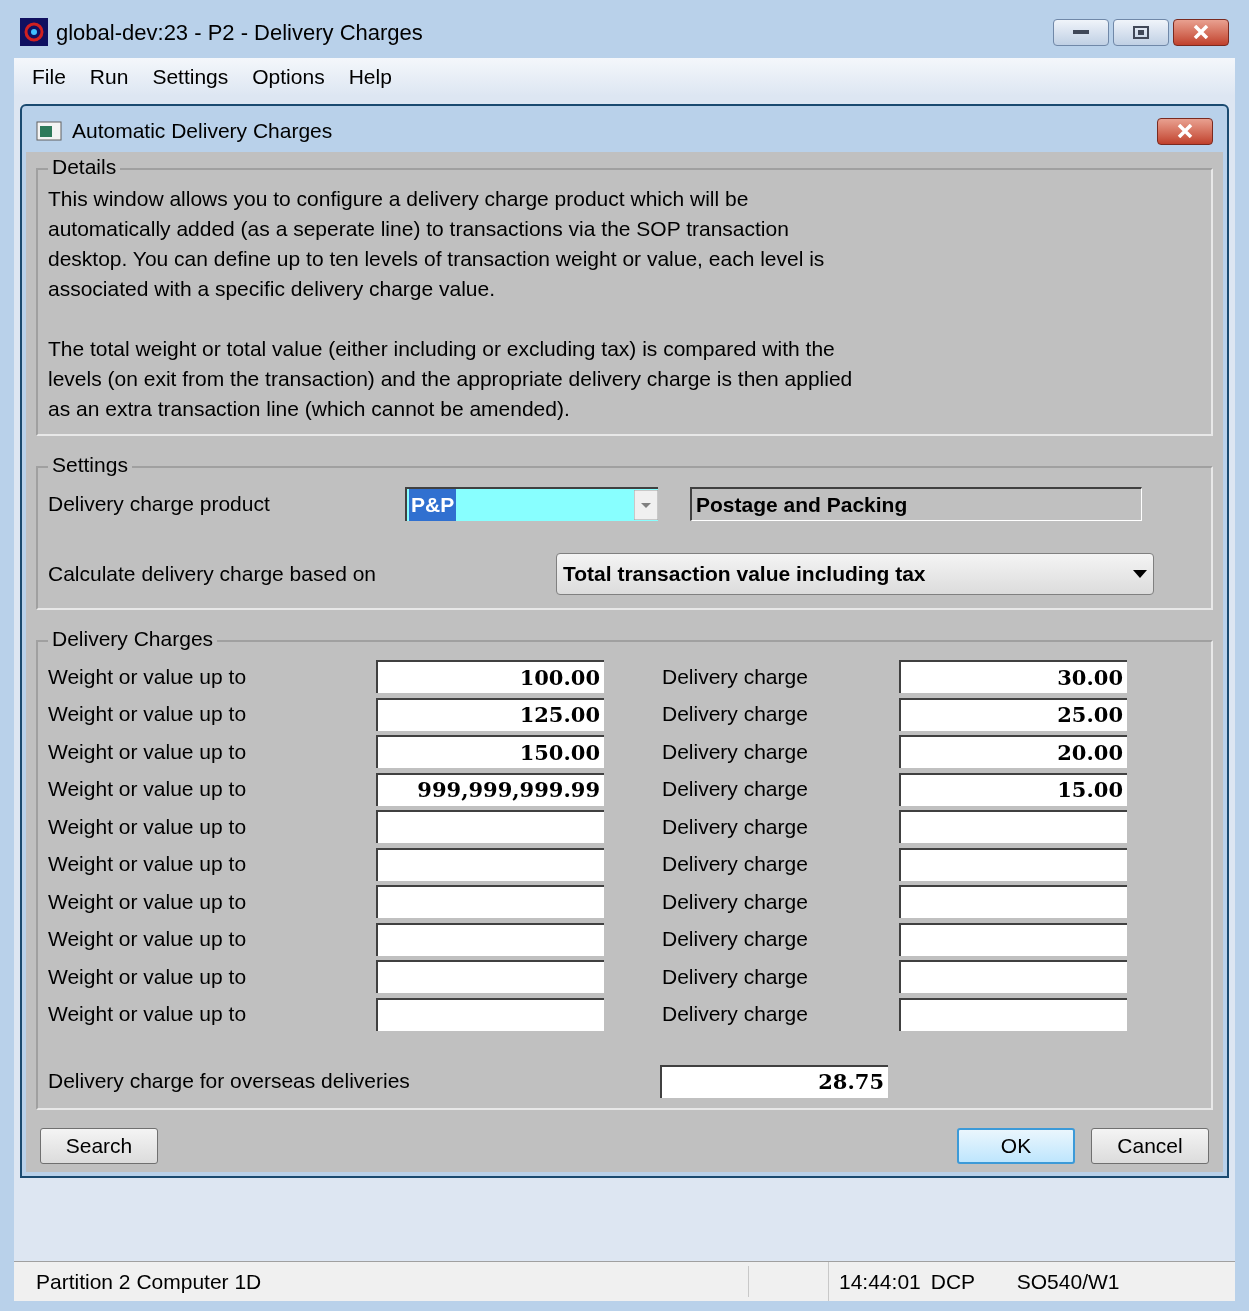 The width and height of the screenshot is (1249, 1311). I want to click on maximize-button, so click(1141, 32).